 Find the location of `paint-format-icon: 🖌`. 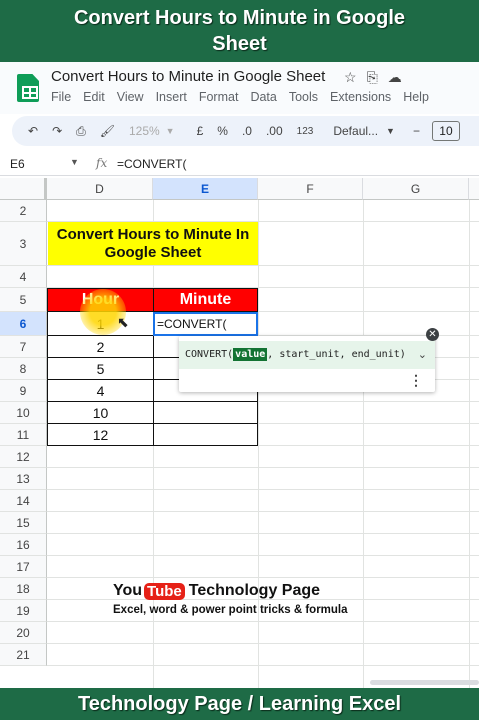

paint-format-icon: 🖌 is located at coordinates (107, 131).